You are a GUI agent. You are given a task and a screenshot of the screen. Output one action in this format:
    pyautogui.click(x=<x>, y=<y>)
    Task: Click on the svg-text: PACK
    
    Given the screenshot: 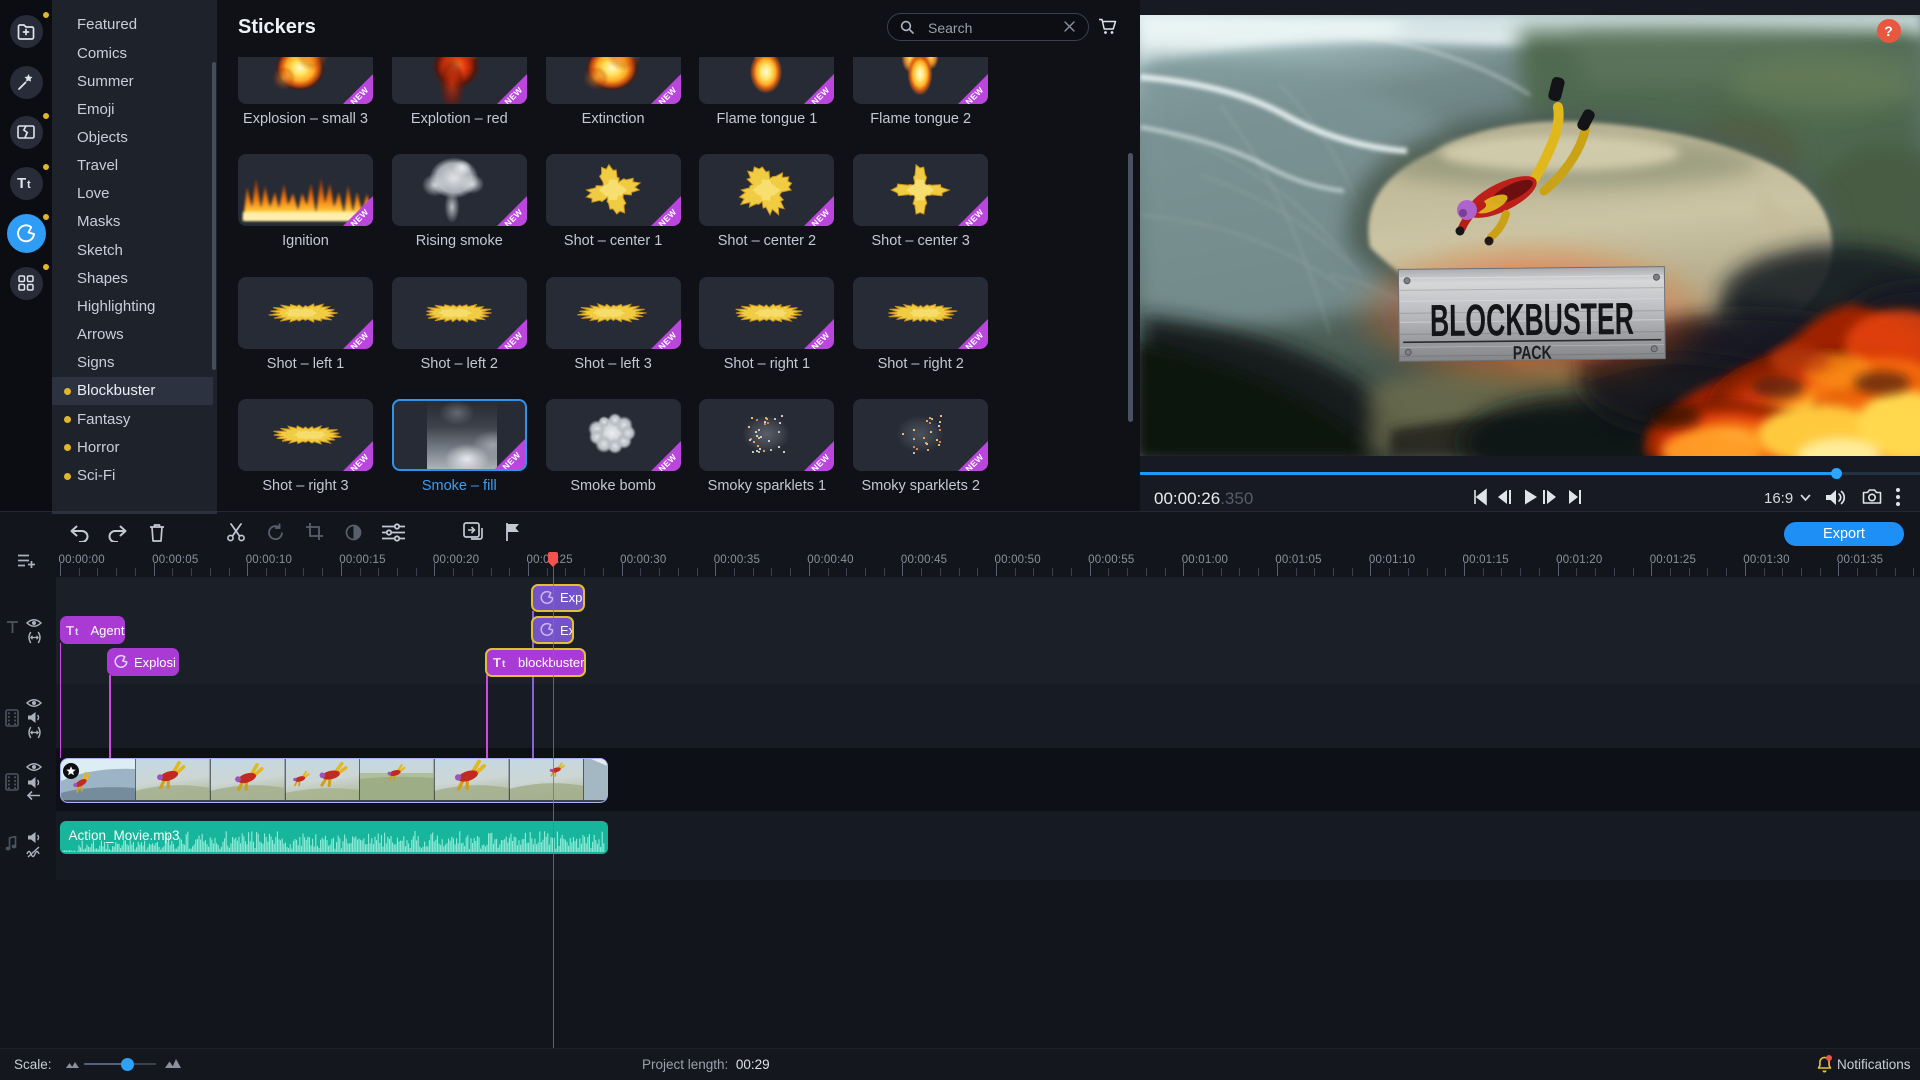 What is the action you would take?
    pyautogui.click(x=1532, y=353)
    